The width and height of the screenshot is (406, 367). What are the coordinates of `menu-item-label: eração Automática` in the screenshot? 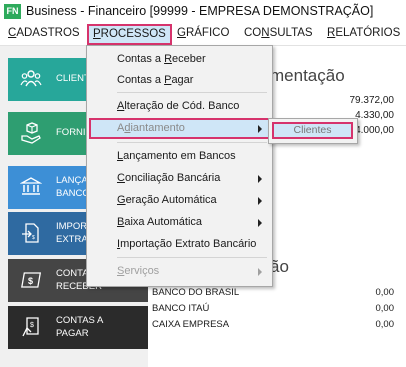 It's located at (171, 200).